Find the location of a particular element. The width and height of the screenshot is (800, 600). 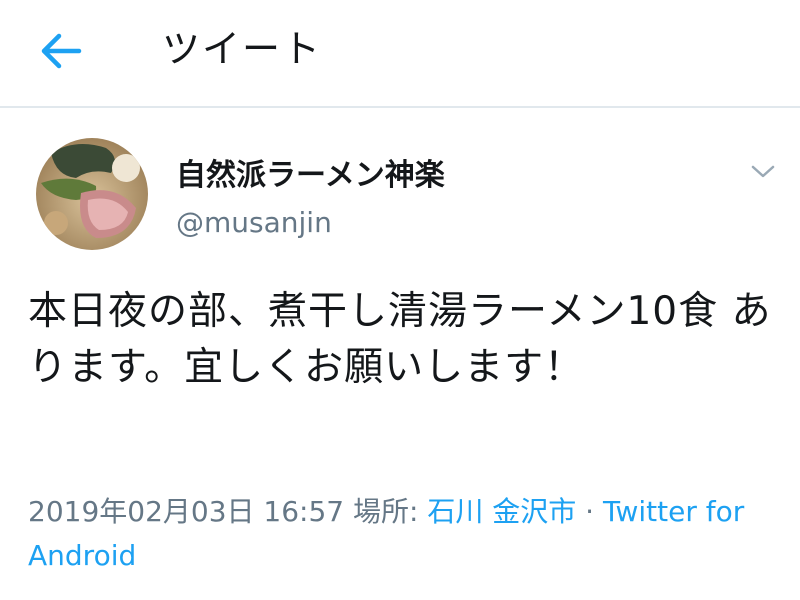

back-button is located at coordinates (61, 53).